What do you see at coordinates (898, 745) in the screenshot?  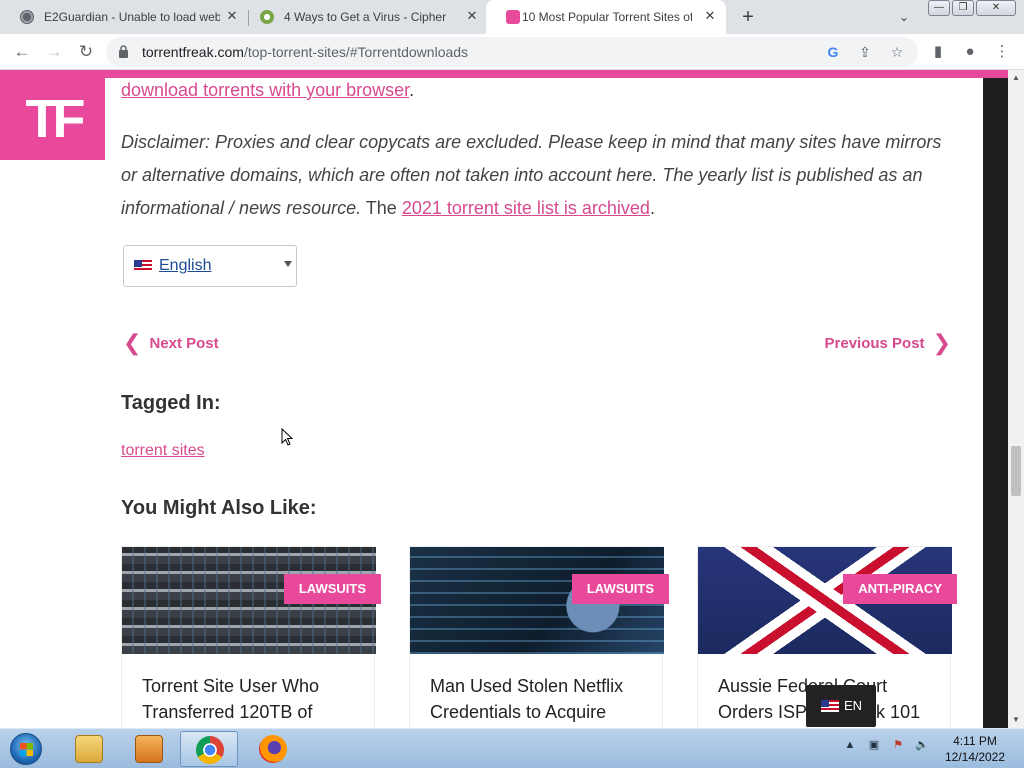 I see `action-center-icon: ⚑` at bounding box center [898, 745].